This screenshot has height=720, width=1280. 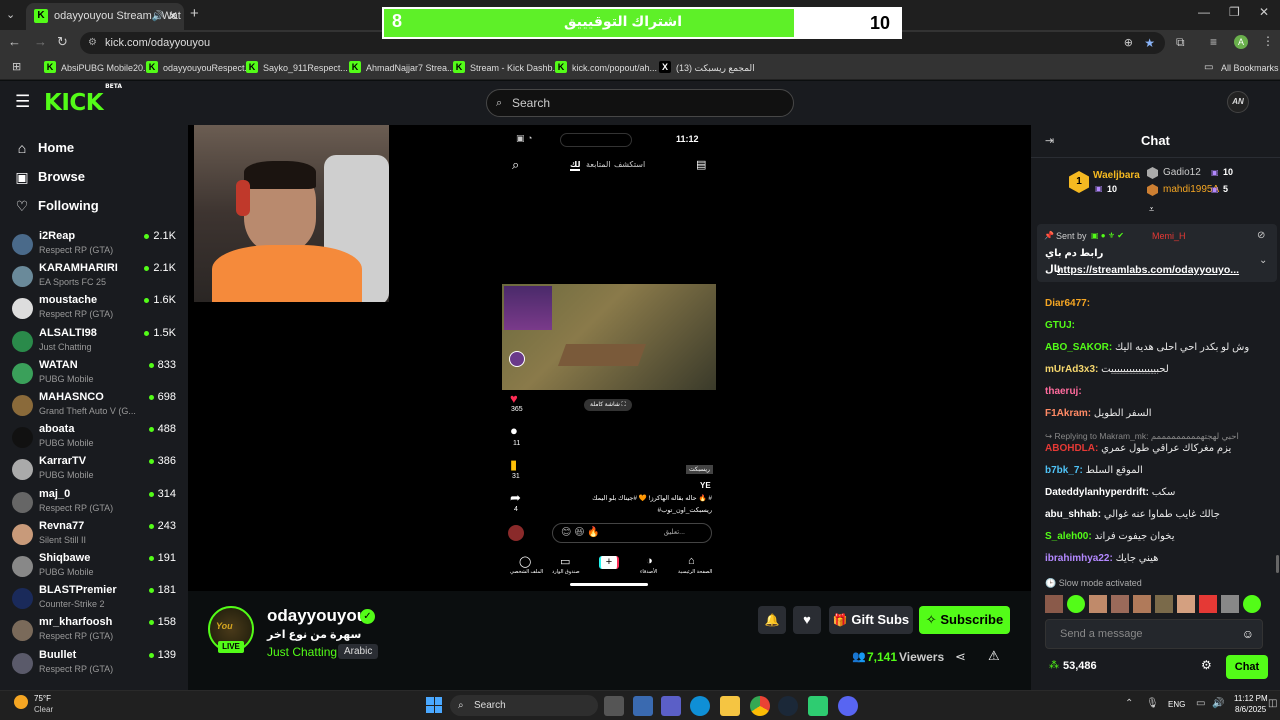 What do you see at coordinates (1157, 604) in the screenshot?
I see `emote-bar` at bounding box center [1157, 604].